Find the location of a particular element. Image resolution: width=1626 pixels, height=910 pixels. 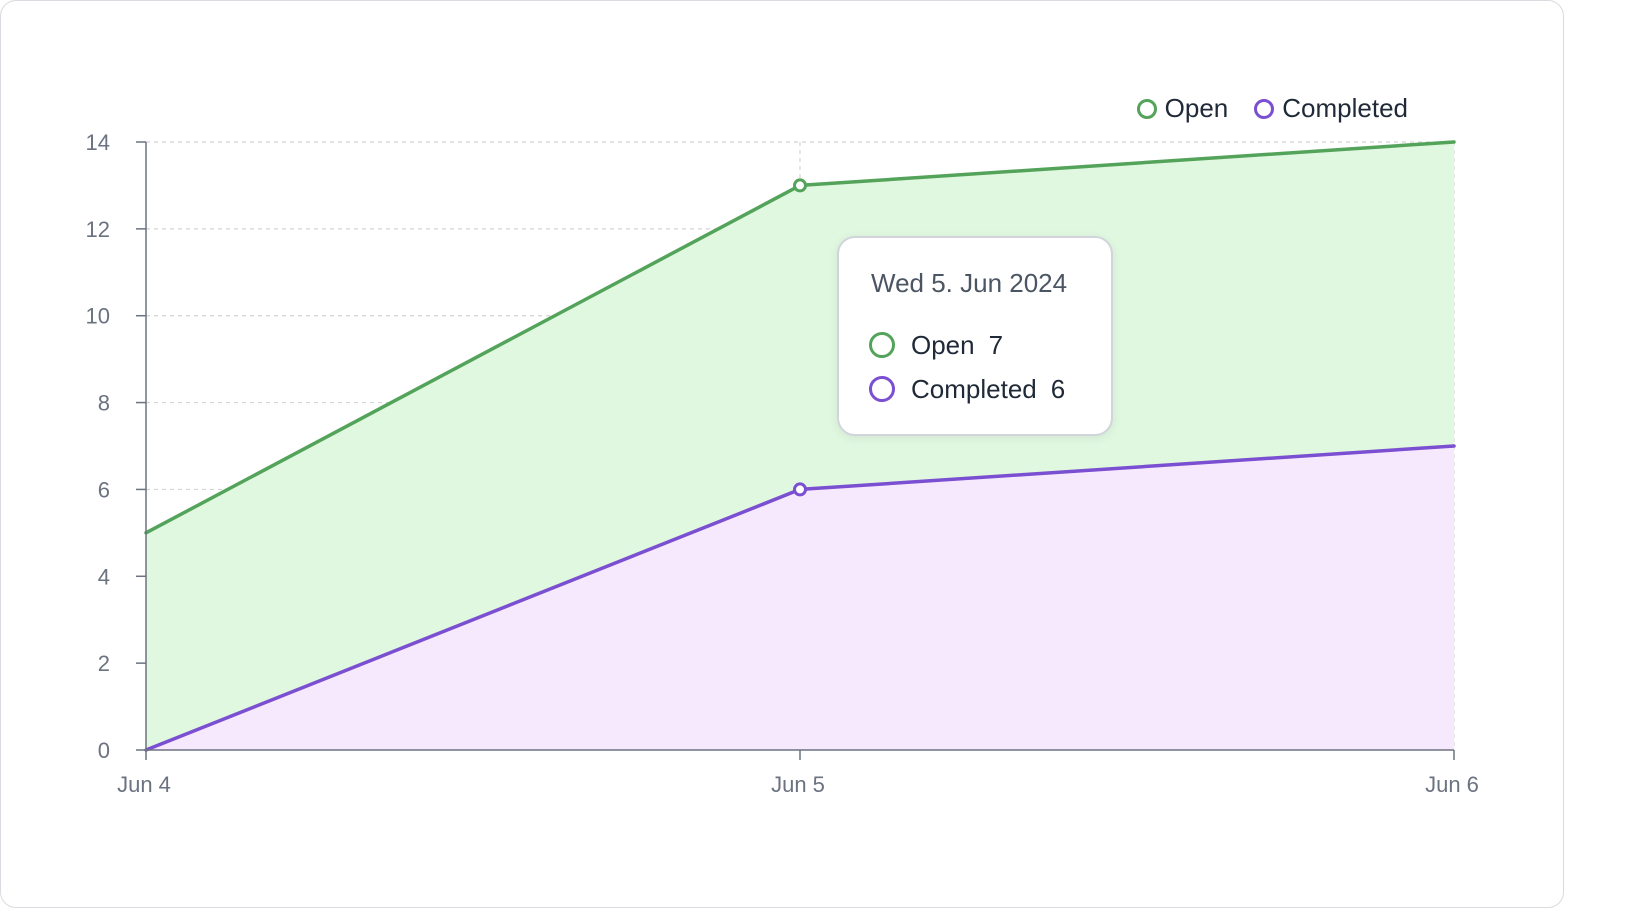

legend-completed-marker-icon is located at coordinates (1264, 108).